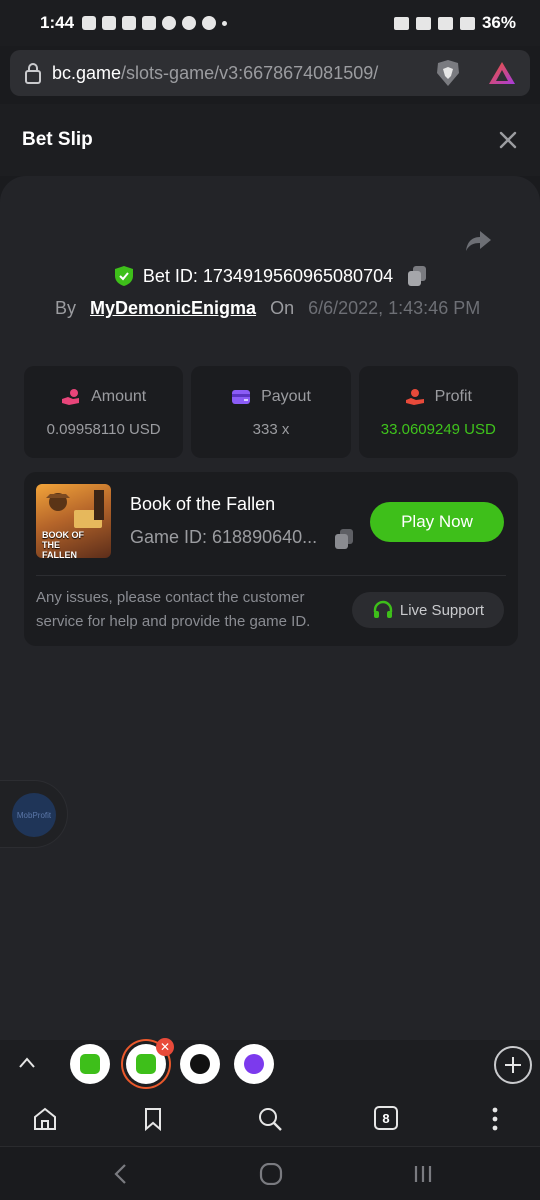  I want to click on home-icon, so click(45, 1119).